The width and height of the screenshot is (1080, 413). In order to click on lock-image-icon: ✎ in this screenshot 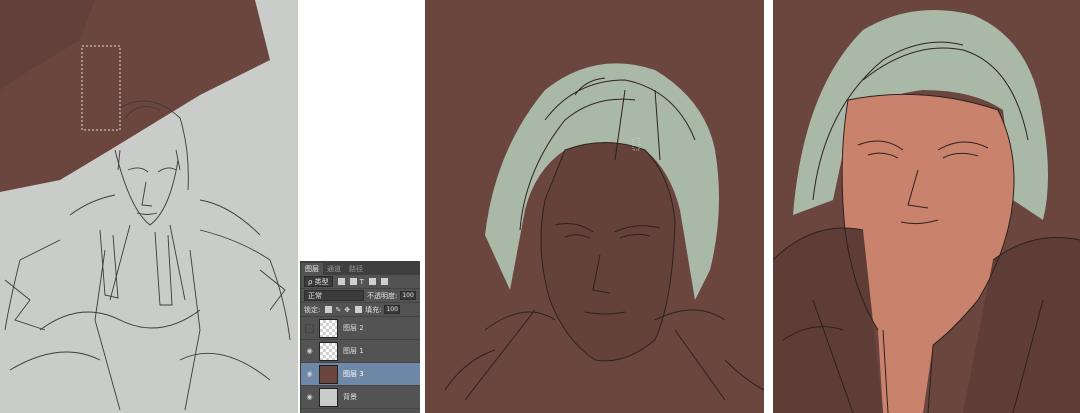, I will do `click(338, 310)`.